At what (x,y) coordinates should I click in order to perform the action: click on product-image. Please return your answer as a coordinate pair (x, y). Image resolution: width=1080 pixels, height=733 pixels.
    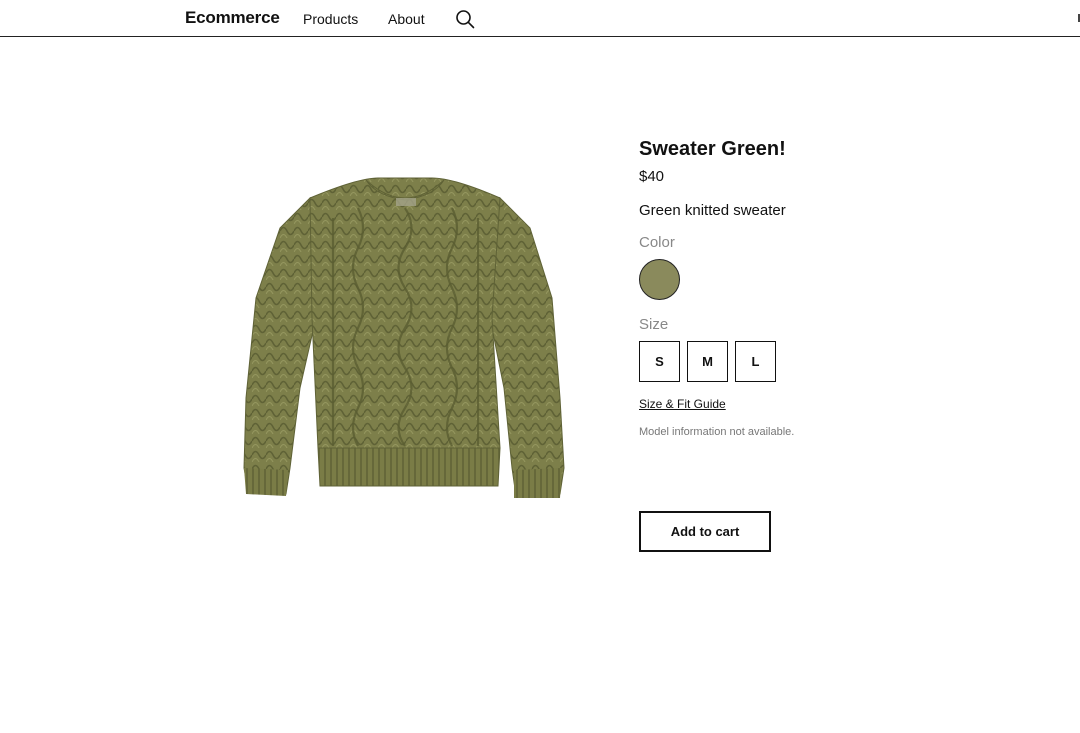
    Looking at the image, I should click on (404, 337).